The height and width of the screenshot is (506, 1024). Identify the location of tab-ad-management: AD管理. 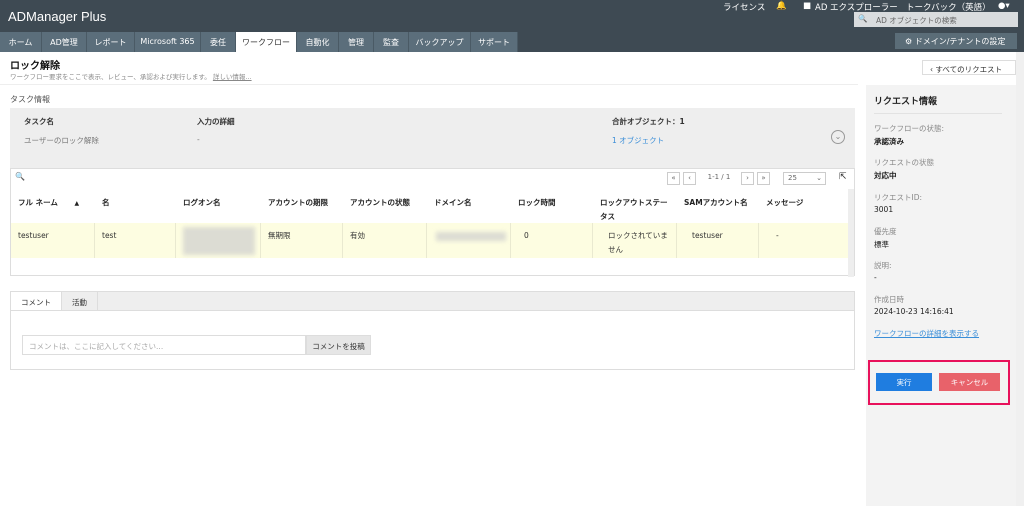
(64, 42).